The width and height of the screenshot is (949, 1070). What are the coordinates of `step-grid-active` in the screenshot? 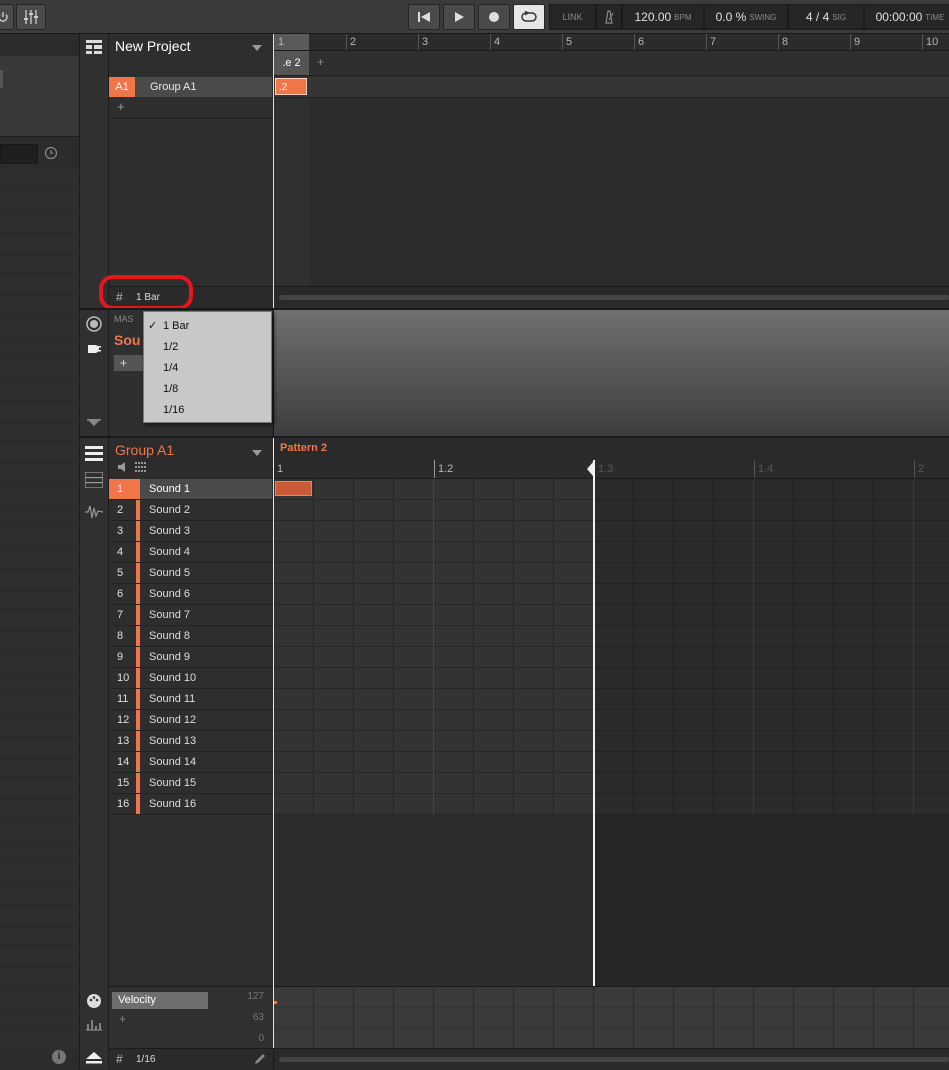 It's located at (434, 647).